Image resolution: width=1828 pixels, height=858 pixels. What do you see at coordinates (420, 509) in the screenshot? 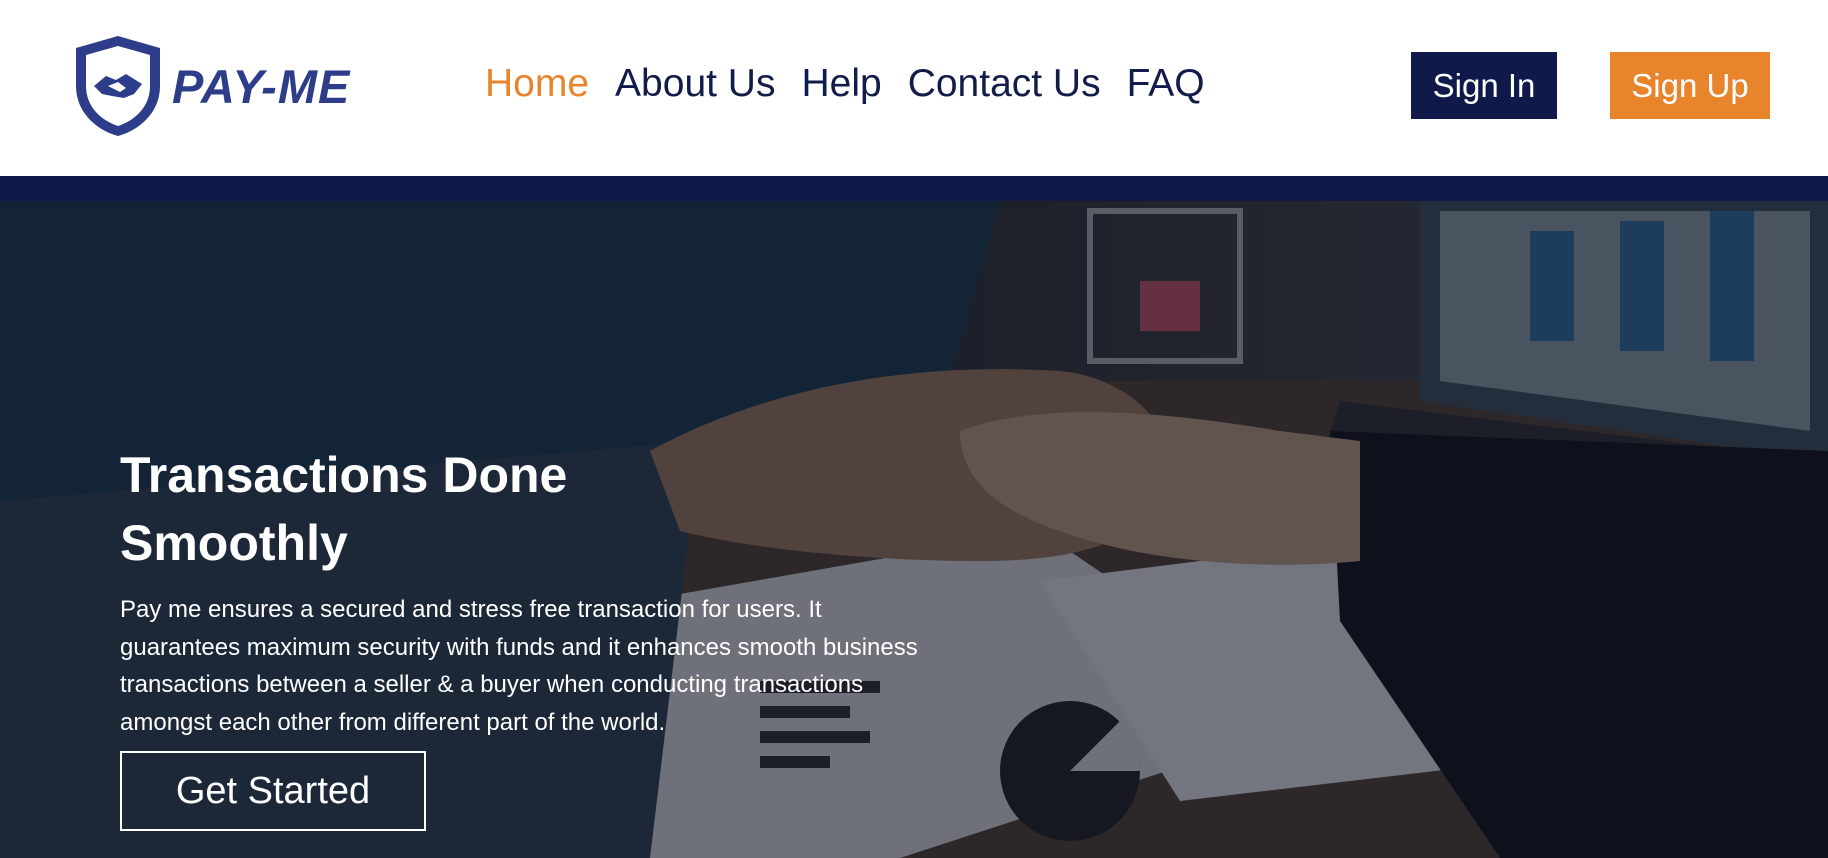
I see `hero-title: Transactions Done Smoothly` at bounding box center [420, 509].